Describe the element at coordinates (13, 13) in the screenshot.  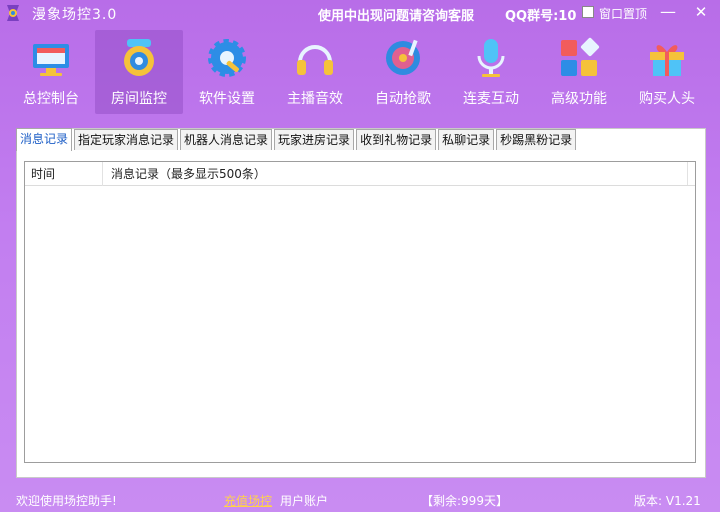
I see `app-logo-icon` at that location.